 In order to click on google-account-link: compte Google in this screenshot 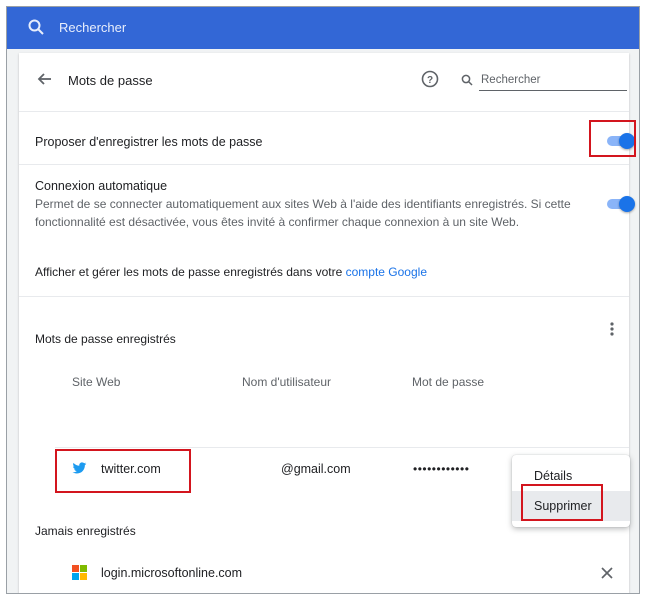, I will do `click(386, 272)`.